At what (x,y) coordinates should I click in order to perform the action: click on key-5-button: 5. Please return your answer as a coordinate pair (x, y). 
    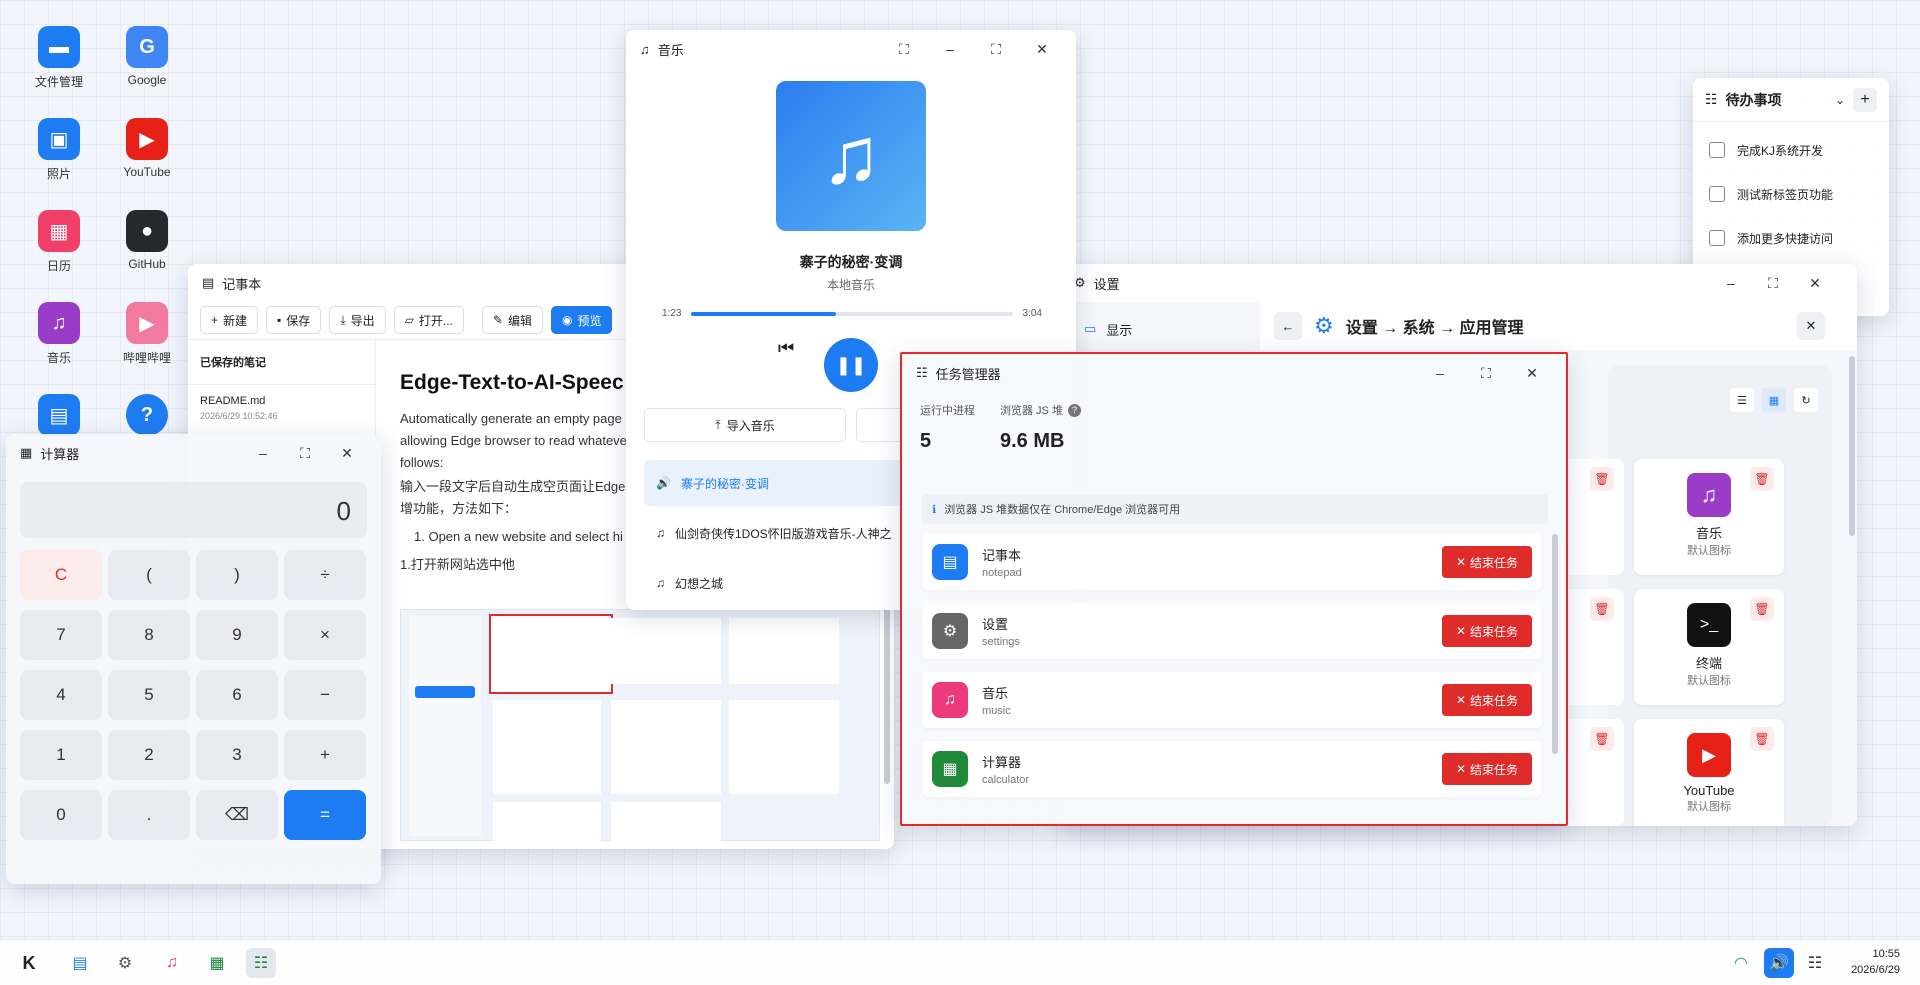
    Looking at the image, I should click on (149, 695).